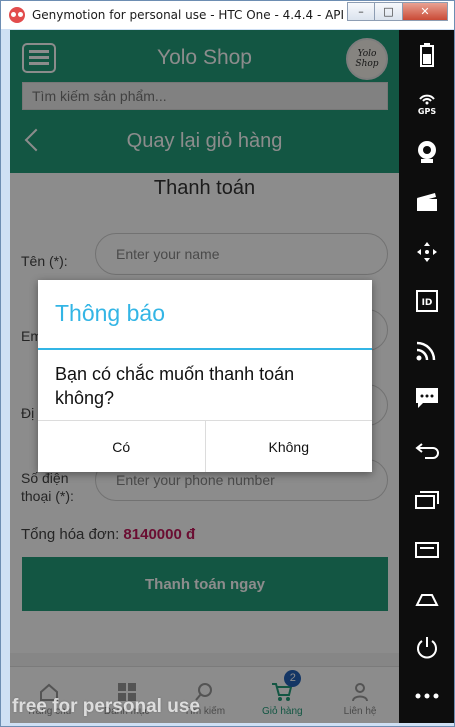  I want to click on home-icon, so click(426, 599).